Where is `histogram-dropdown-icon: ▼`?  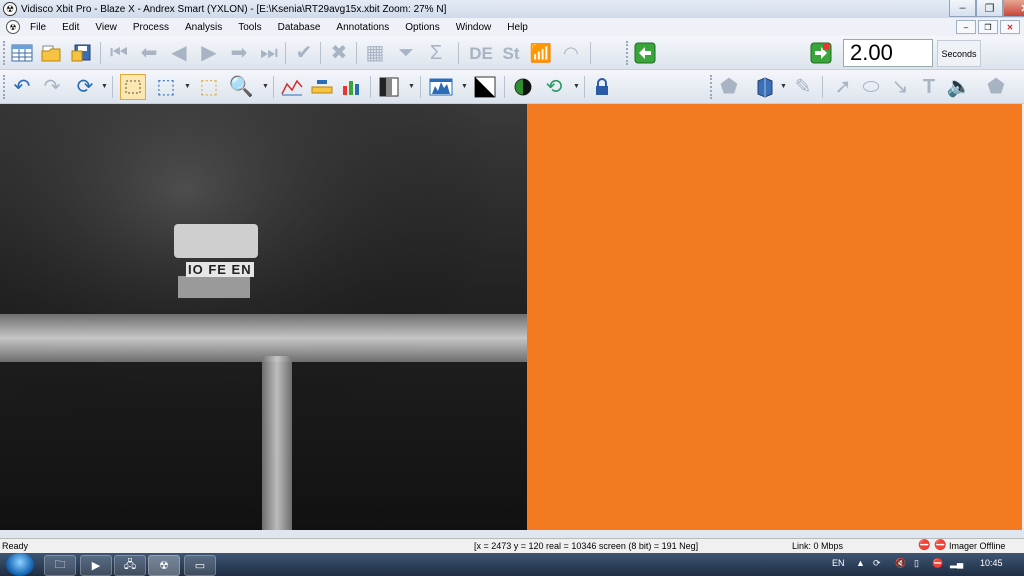 histogram-dropdown-icon: ▼ is located at coordinates (464, 86).